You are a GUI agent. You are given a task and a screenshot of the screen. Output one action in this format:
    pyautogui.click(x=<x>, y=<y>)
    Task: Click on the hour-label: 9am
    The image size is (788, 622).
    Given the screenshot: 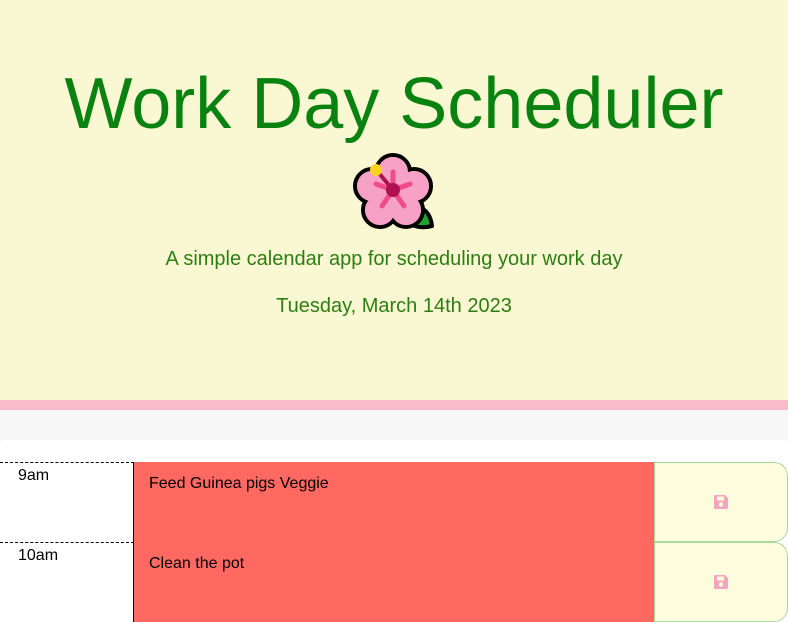 What is the action you would take?
    pyautogui.click(x=67, y=502)
    